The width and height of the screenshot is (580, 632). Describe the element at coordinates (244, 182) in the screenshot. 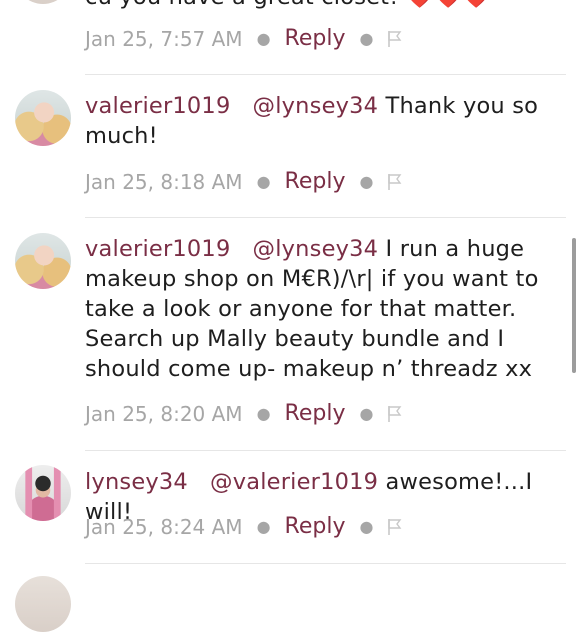

I see `comment-meta: Jan 25, 8:18 AM ● Reply ●` at that location.